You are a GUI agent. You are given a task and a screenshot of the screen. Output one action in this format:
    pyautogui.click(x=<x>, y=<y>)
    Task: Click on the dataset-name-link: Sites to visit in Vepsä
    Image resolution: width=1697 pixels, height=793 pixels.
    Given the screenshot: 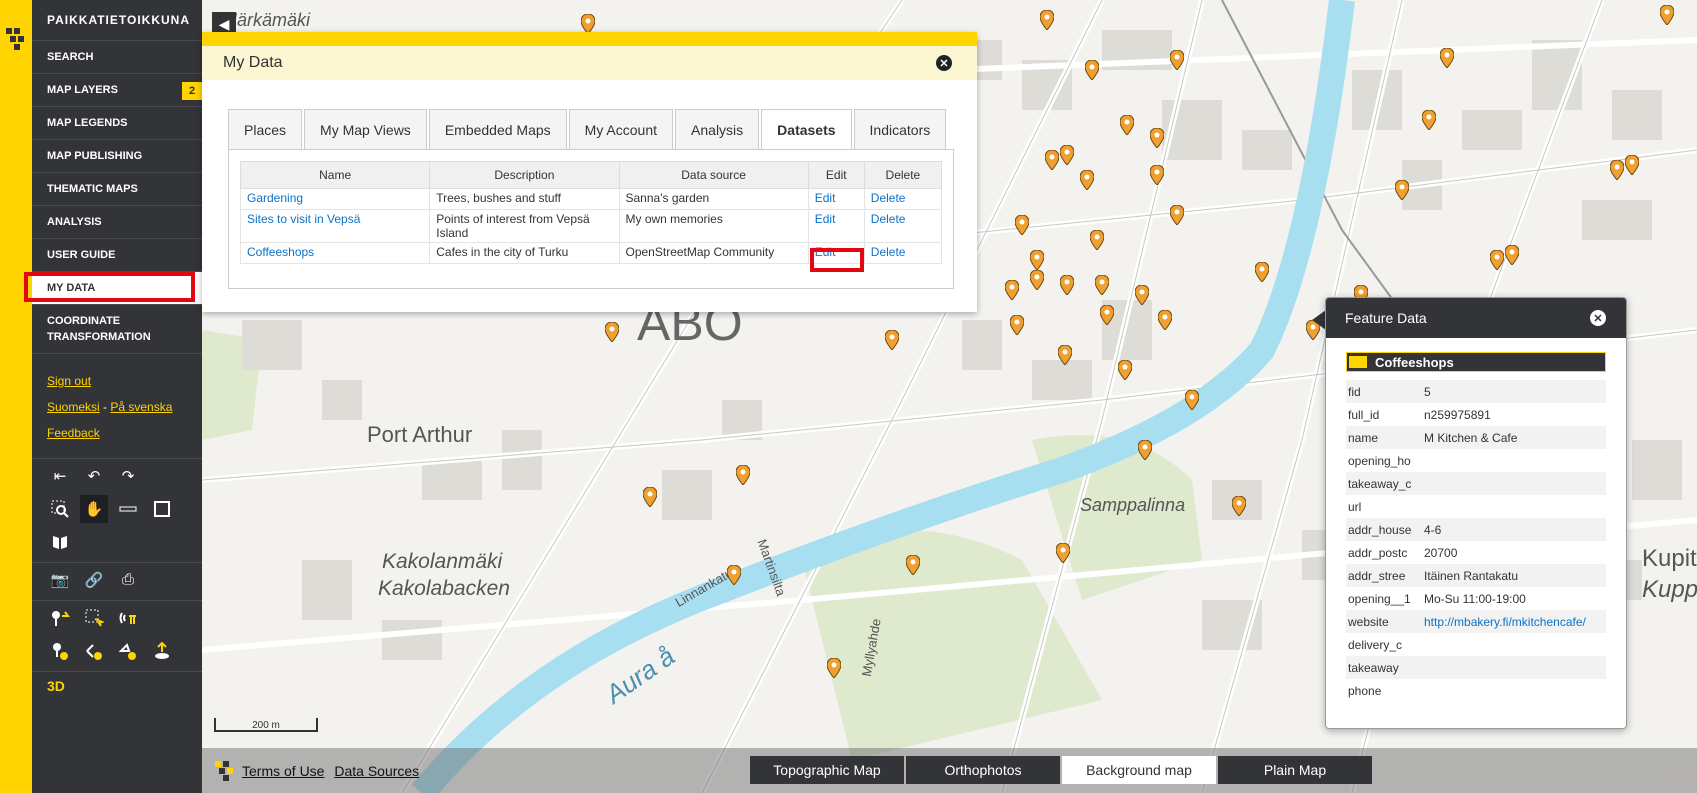 What is the action you would take?
    pyautogui.click(x=303, y=219)
    